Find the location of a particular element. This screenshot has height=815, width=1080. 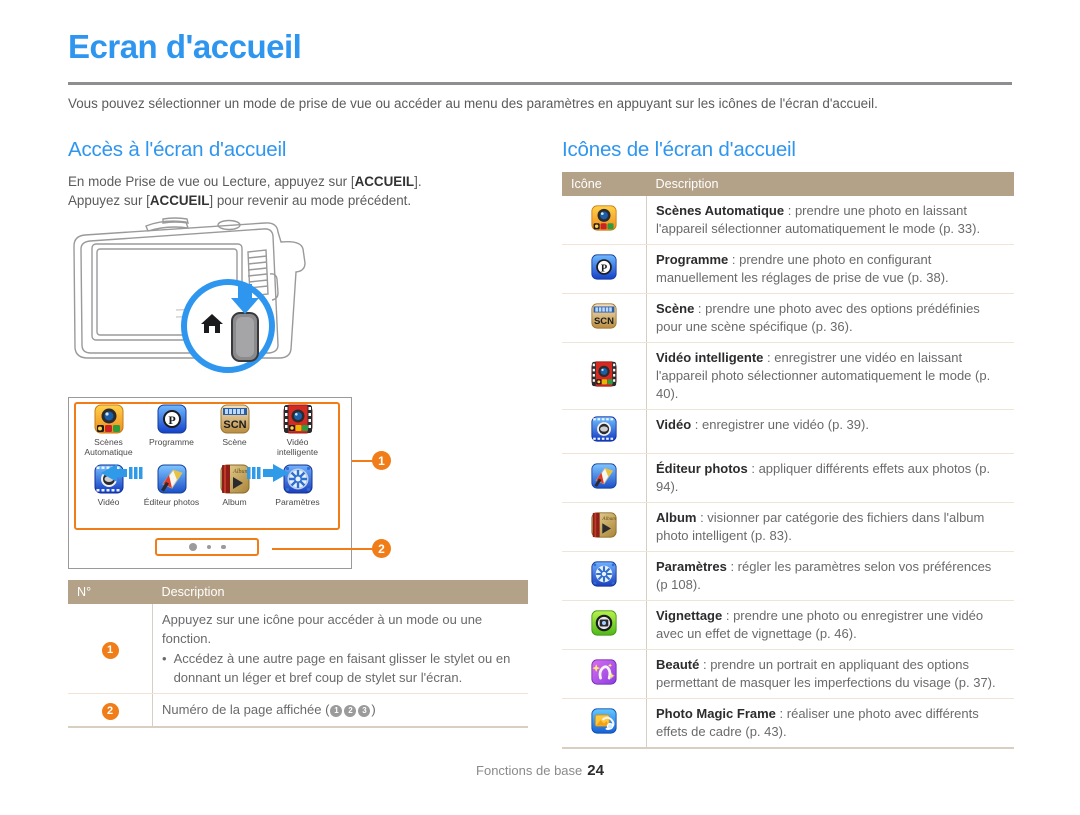

callout-2-line is located at coordinates (323, 549).